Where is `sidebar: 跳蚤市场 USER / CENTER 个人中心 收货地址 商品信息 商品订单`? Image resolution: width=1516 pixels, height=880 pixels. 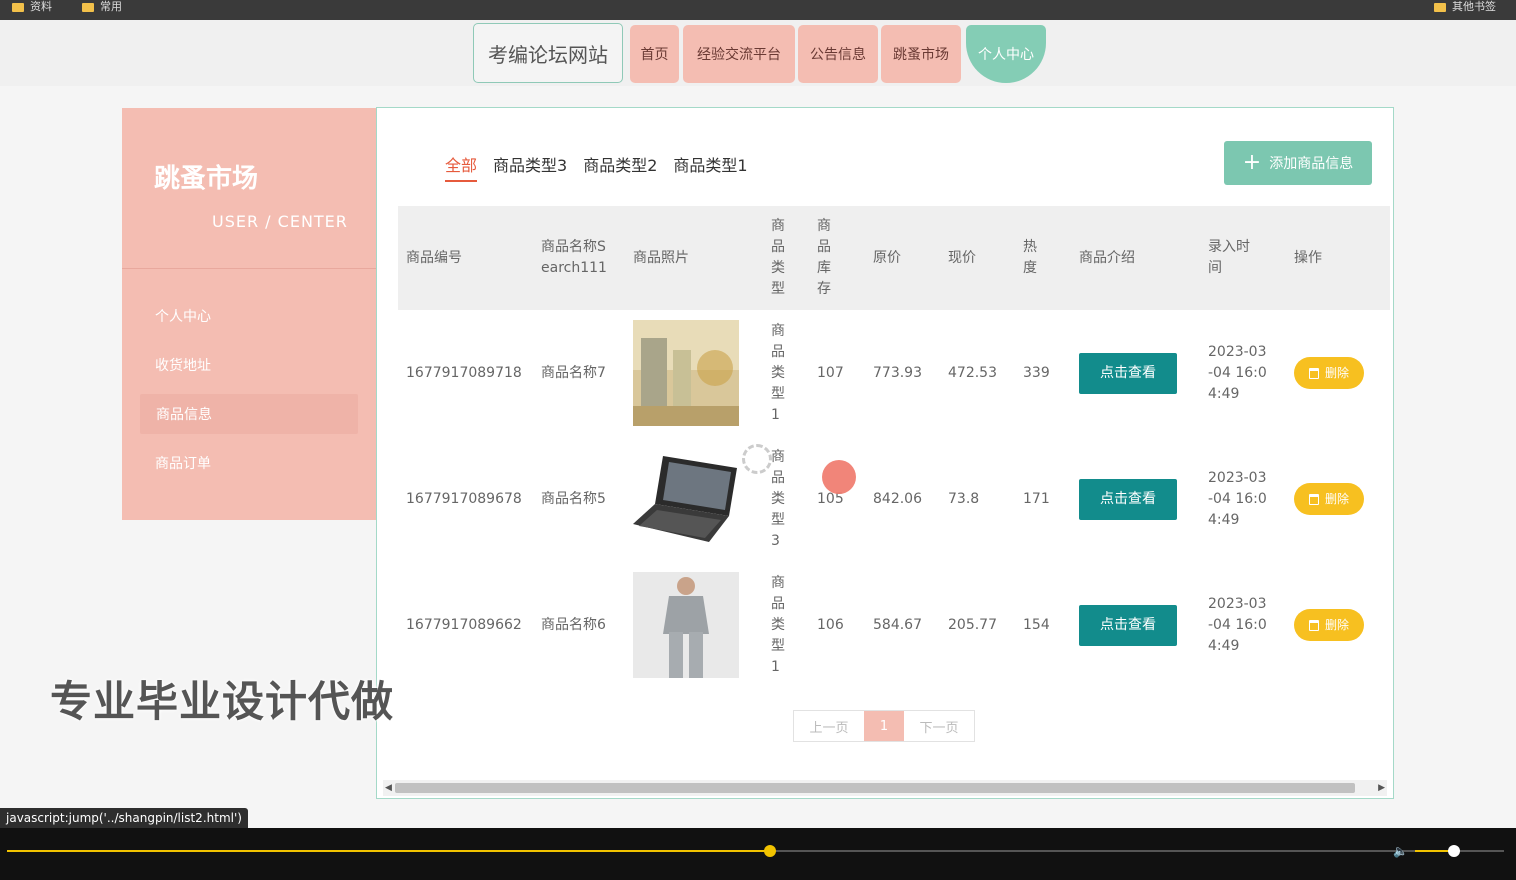
sidebar: 跳蚤市场 USER / CENTER 个人中心 收货地址 商品信息 商品订单 is located at coordinates (249, 314).